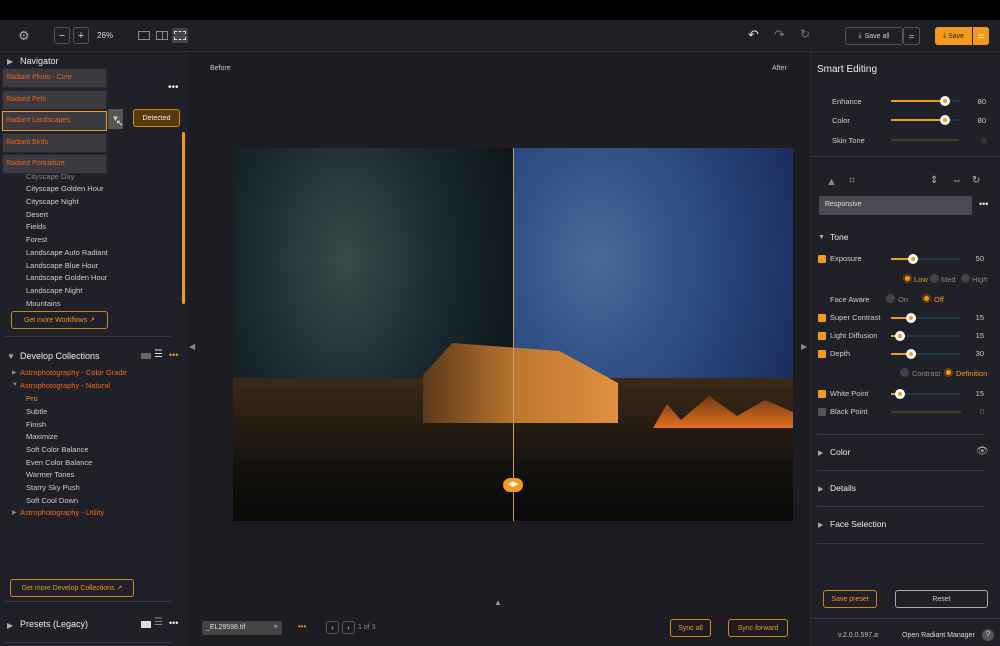  What do you see at coordinates (907, 278) in the screenshot?
I see `low-radio` at bounding box center [907, 278].